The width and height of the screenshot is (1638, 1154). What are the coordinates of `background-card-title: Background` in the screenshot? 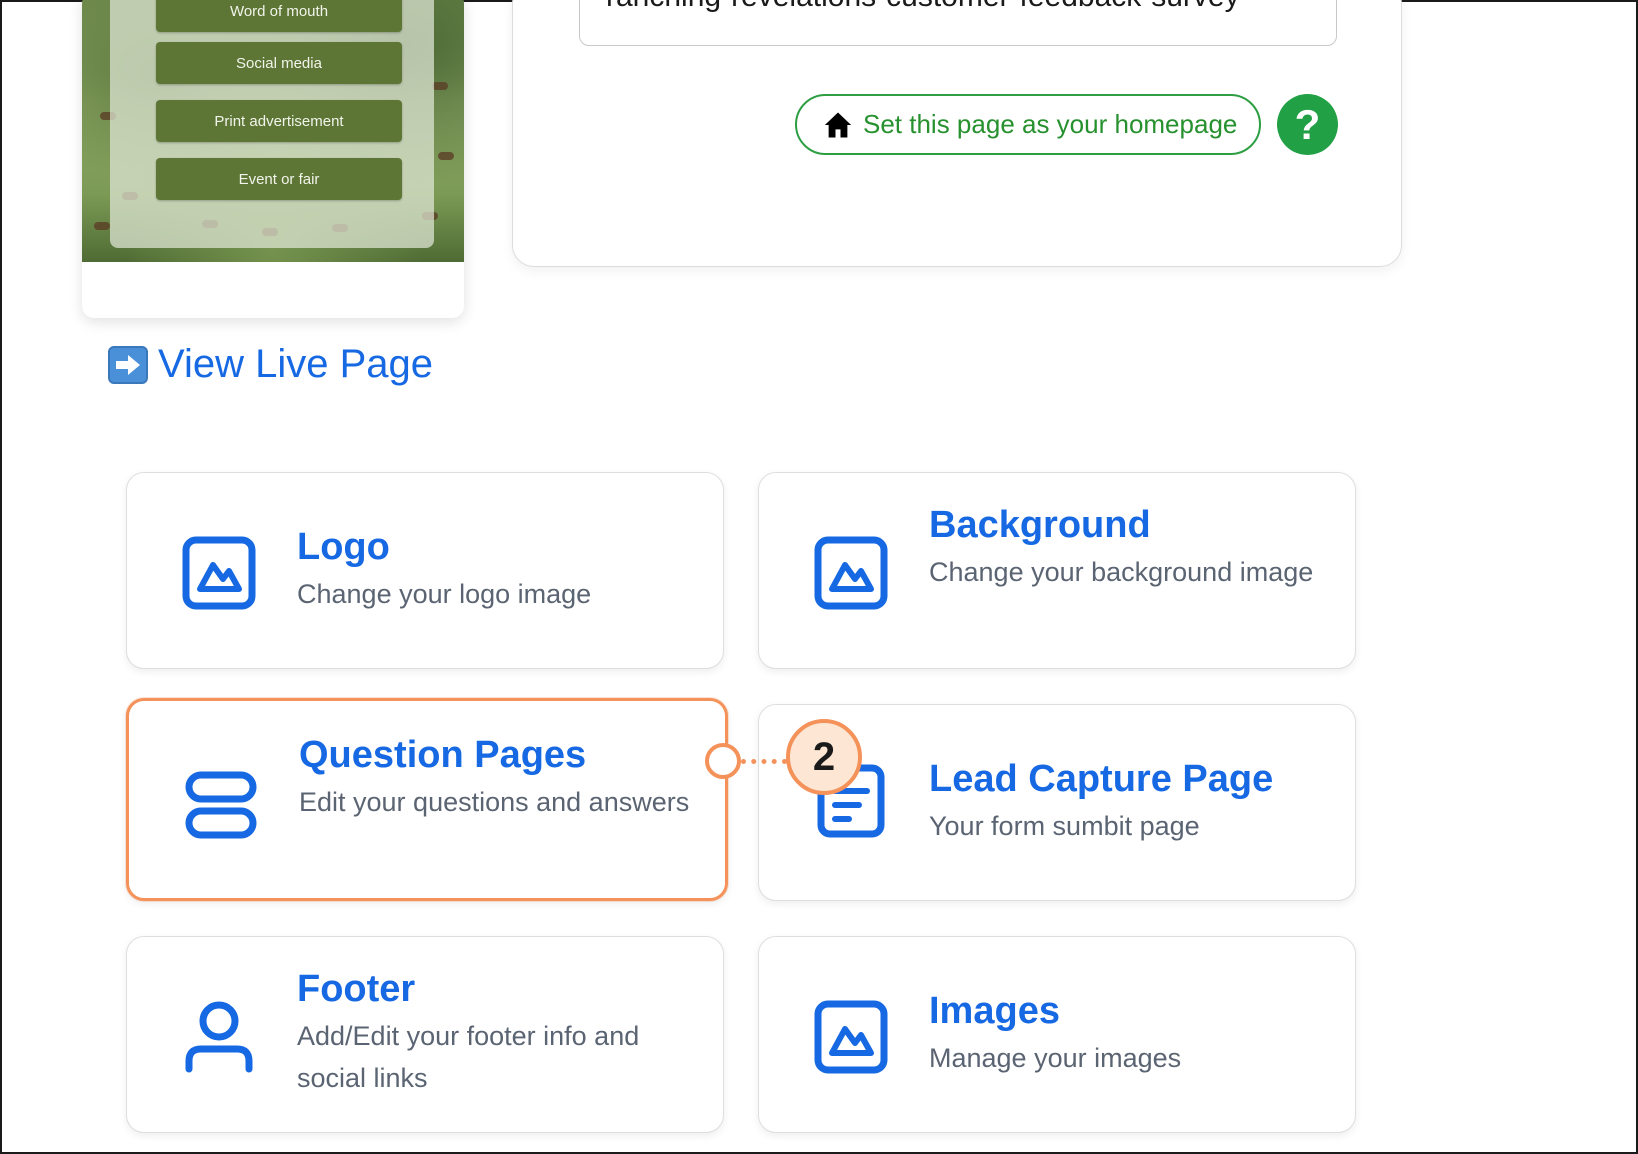 It's located at (1040, 525).